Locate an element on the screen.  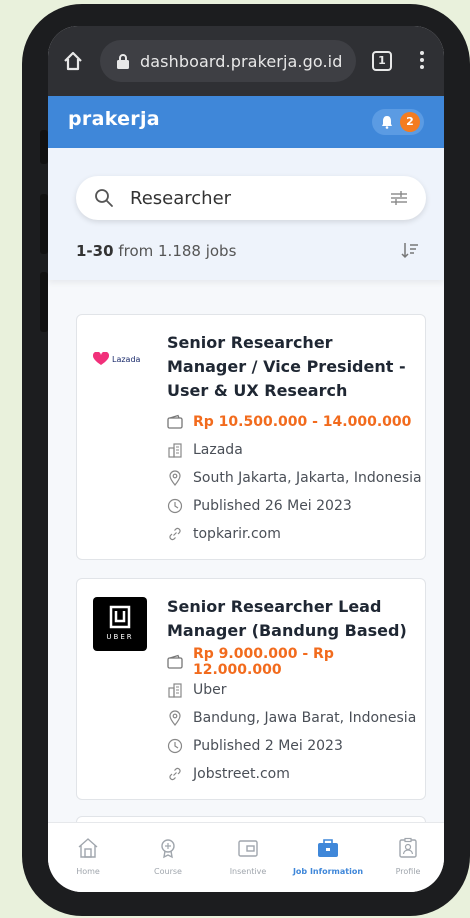
uber-icon is located at coordinates (120, 617).